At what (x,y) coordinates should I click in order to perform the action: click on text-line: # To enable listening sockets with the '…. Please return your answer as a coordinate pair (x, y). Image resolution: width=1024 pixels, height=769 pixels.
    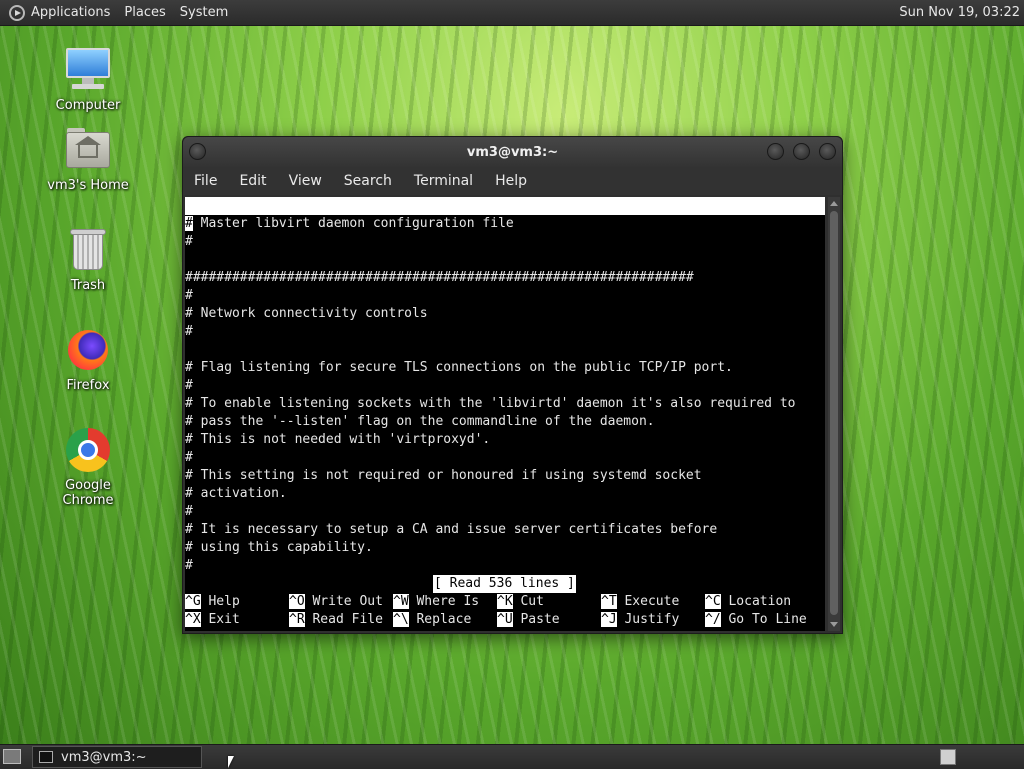
    Looking at the image, I should click on (490, 403).